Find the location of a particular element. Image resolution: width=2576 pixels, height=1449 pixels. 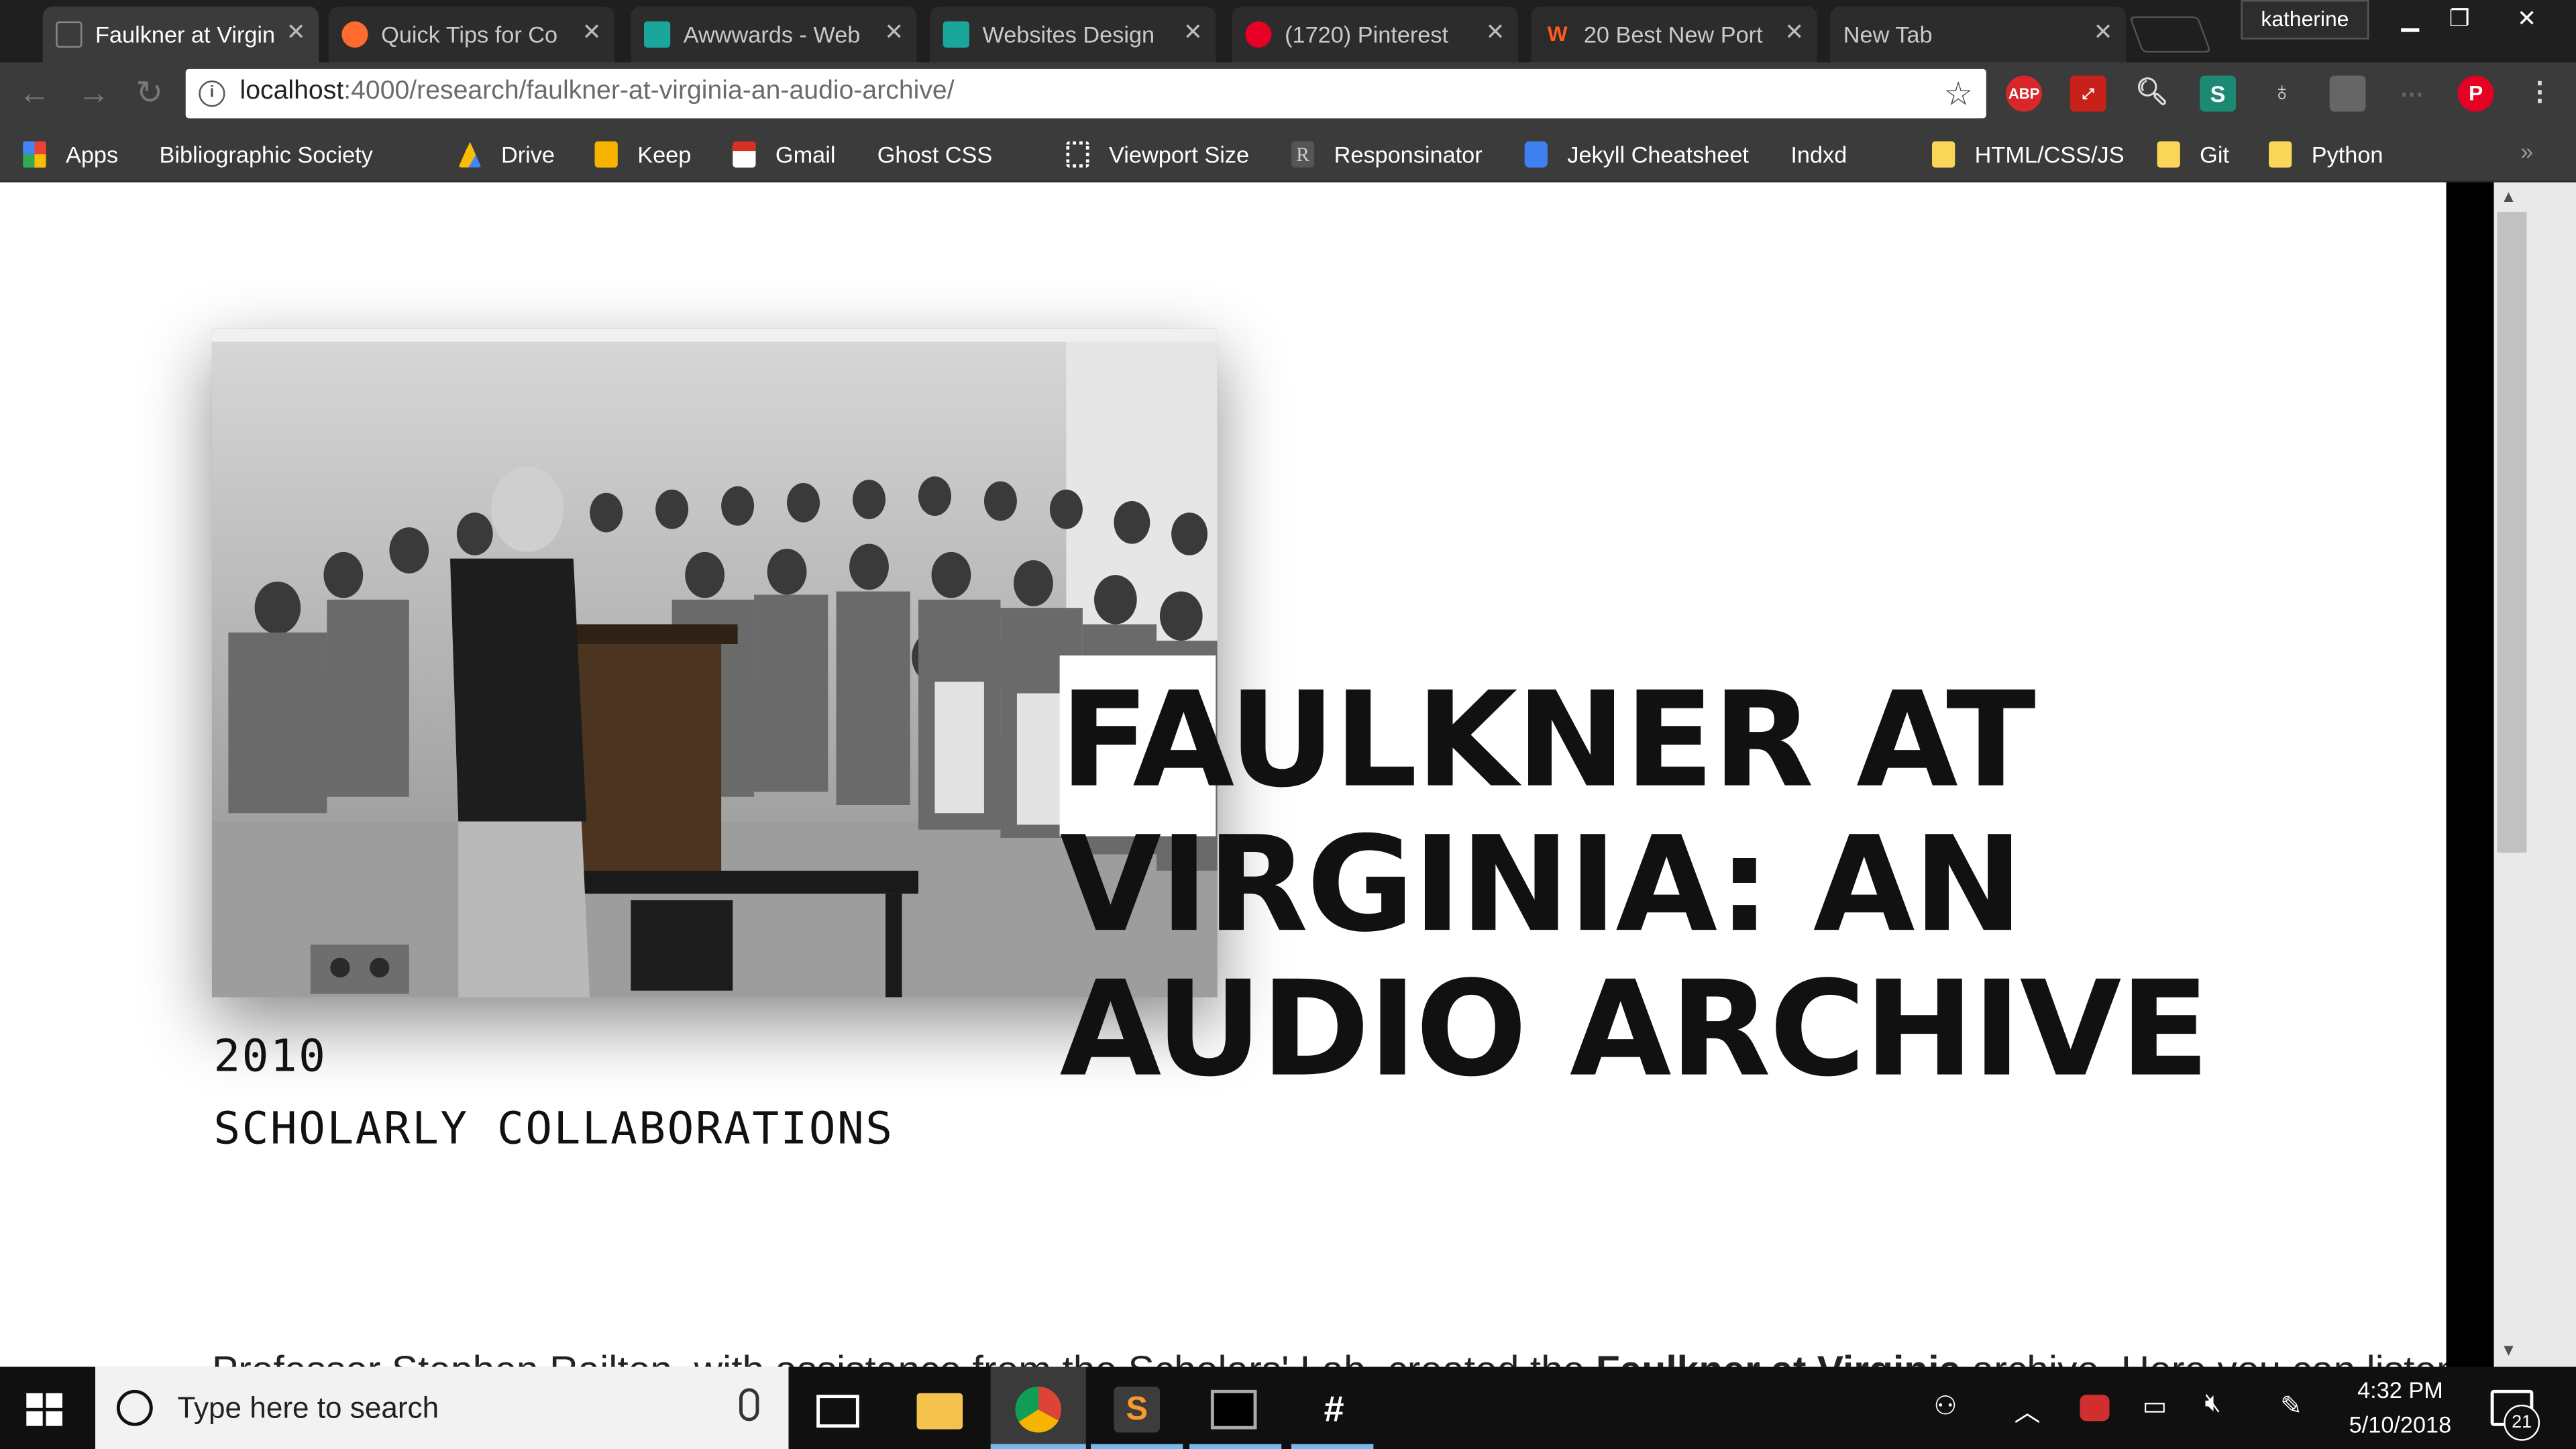

tab-websites-design: Websites Design ✕ is located at coordinates (1073, 34).